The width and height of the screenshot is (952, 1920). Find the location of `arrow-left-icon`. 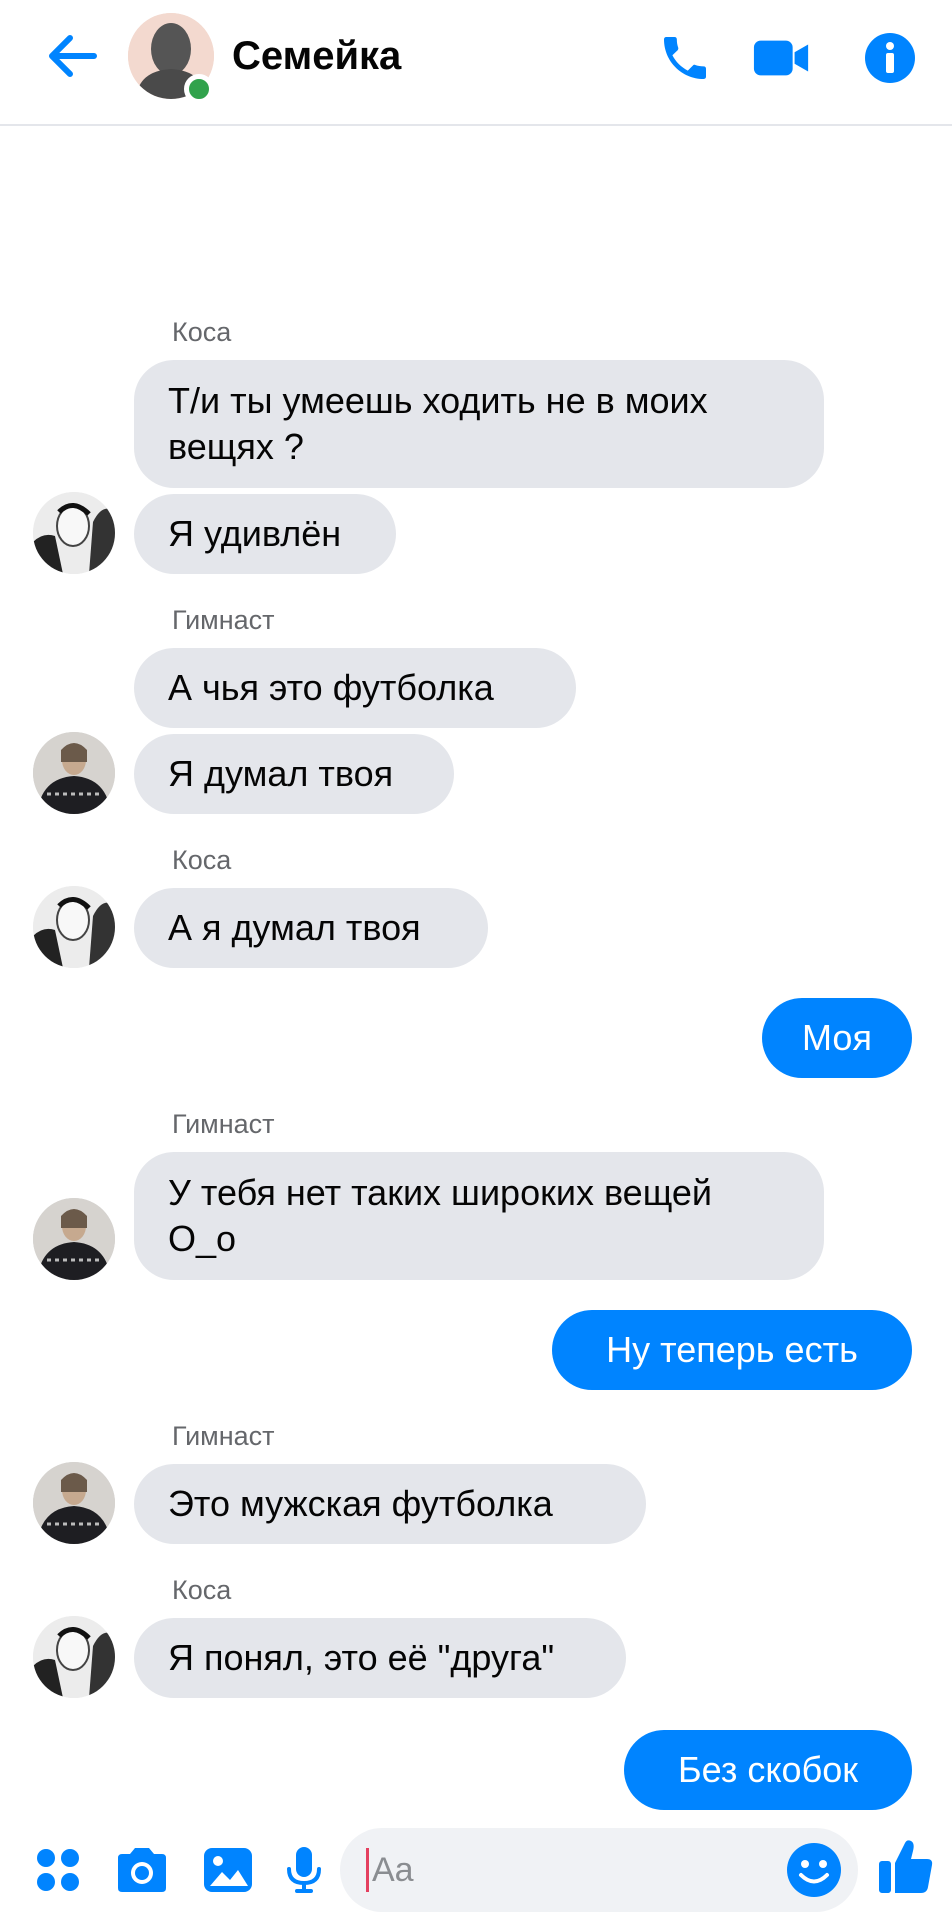

arrow-left-icon is located at coordinates (73, 56).